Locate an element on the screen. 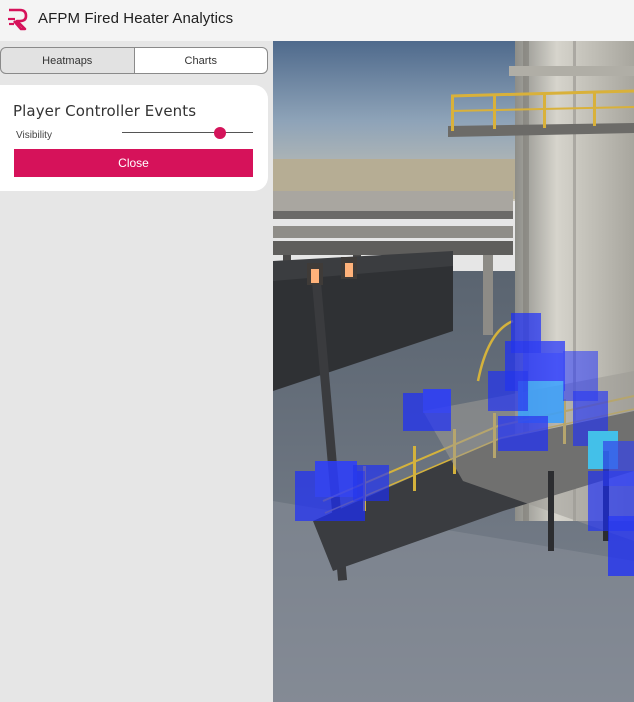  visibility-label: Visibility is located at coordinates (34, 135).